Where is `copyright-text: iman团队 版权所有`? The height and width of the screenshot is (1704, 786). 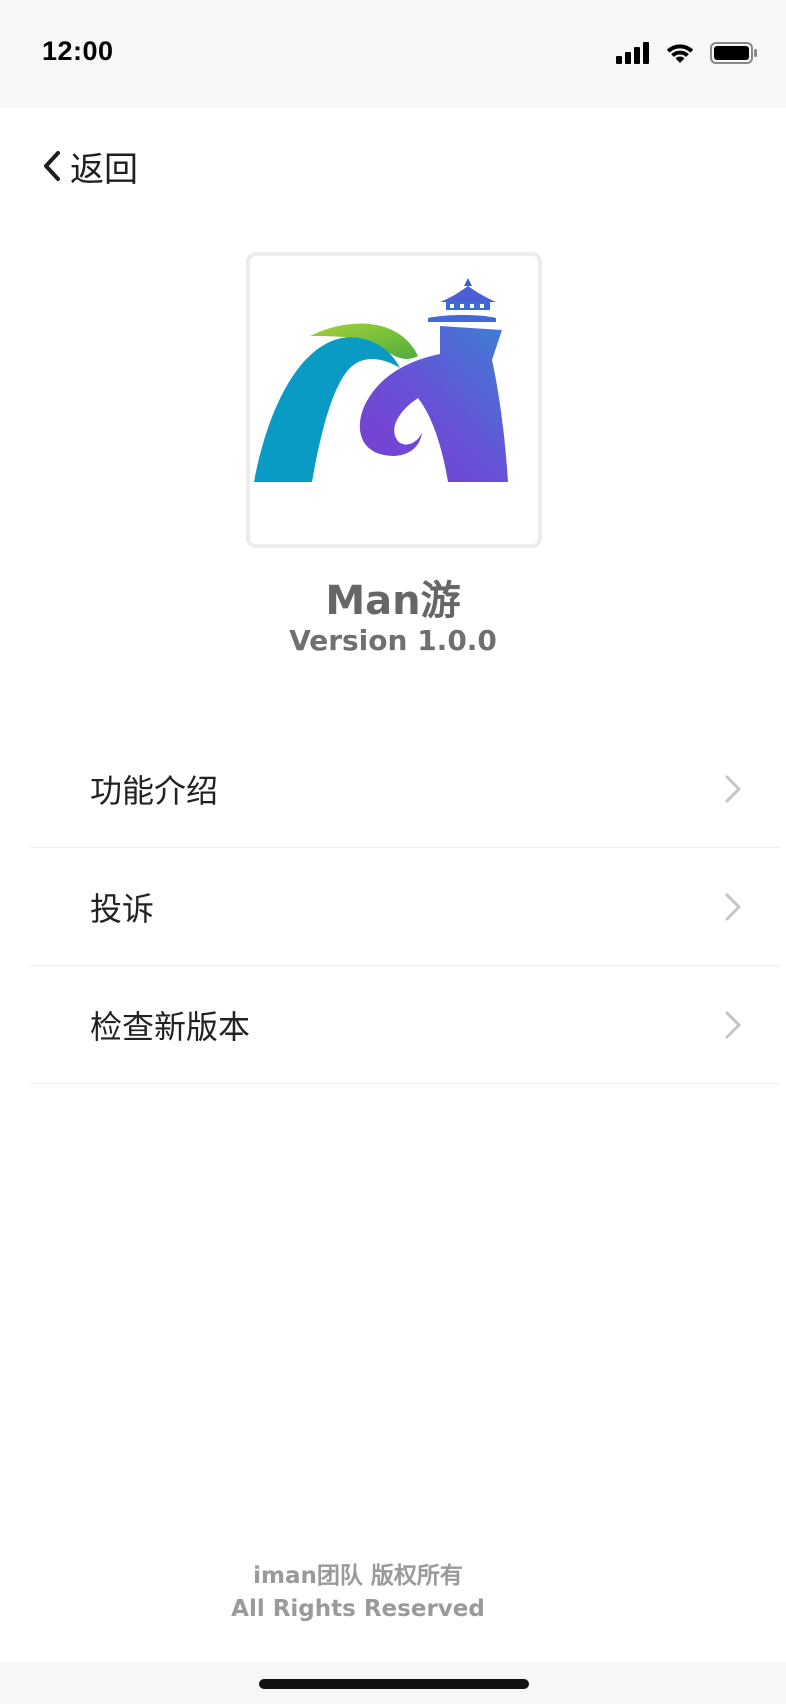
copyright-text: iman团队 版权所有 is located at coordinates (358, 1576).